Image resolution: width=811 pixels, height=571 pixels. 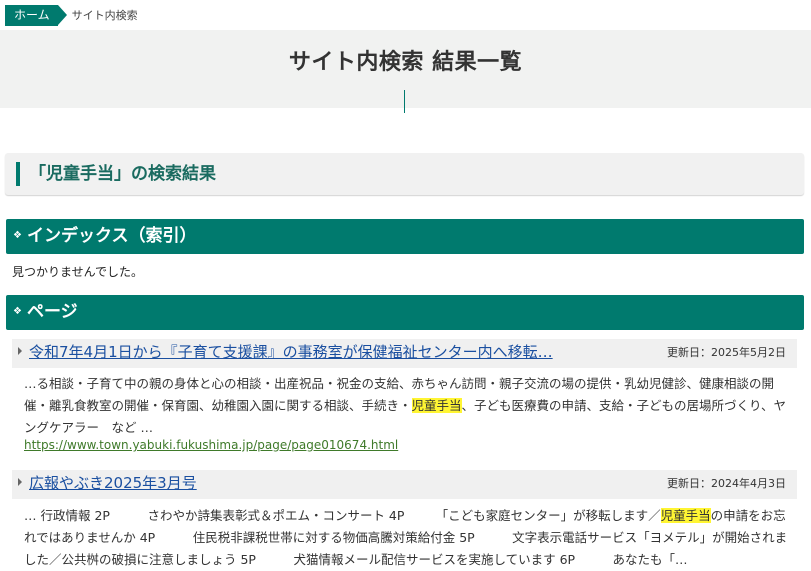 I want to click on index-empty-message: 見つかりませんでした。, so click(x=78, y=272).